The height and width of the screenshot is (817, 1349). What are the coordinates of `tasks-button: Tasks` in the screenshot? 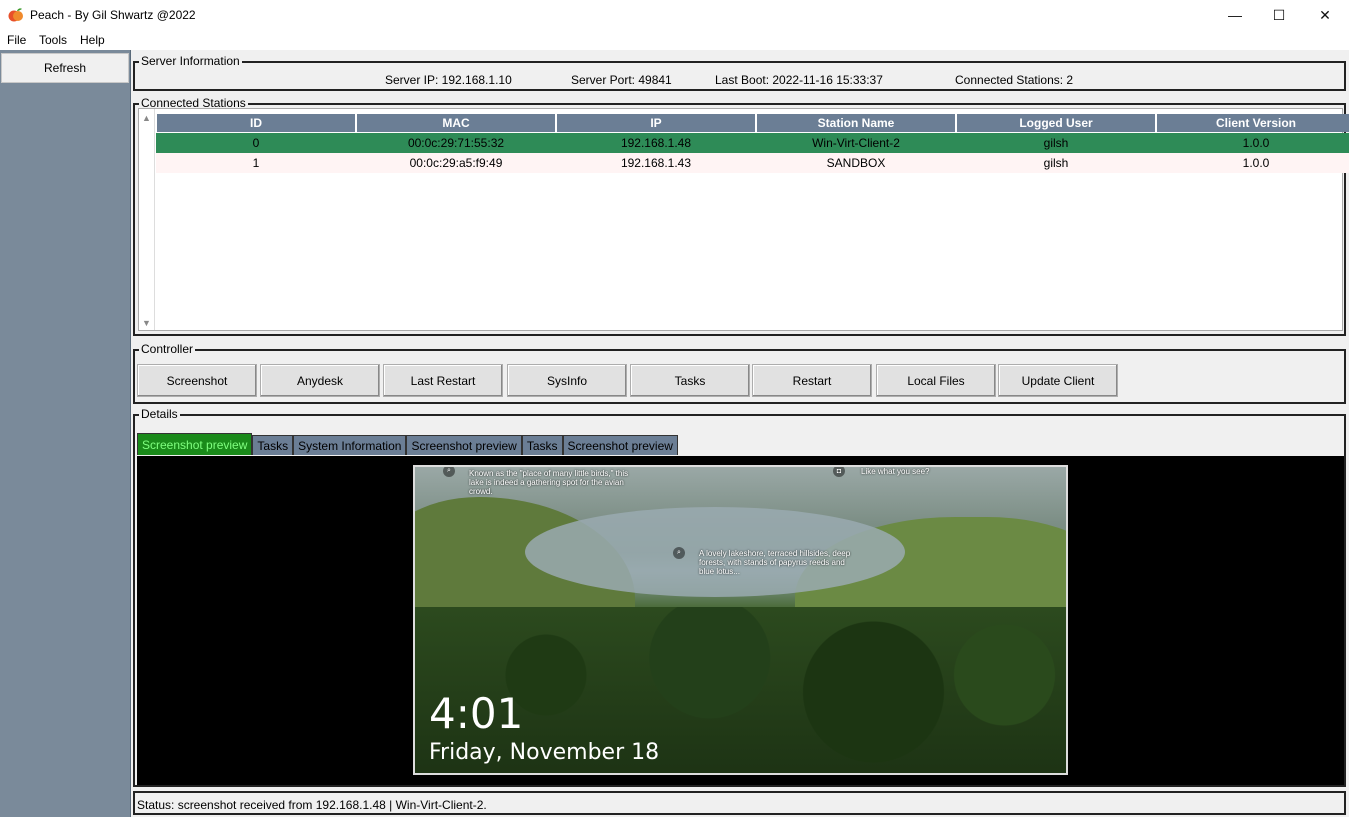 It's located at (690, 380).